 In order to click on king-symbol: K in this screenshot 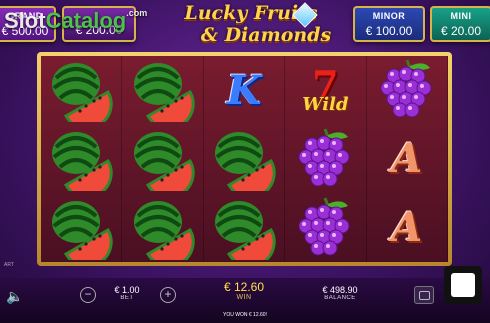, I will do `click(245, 90)`.